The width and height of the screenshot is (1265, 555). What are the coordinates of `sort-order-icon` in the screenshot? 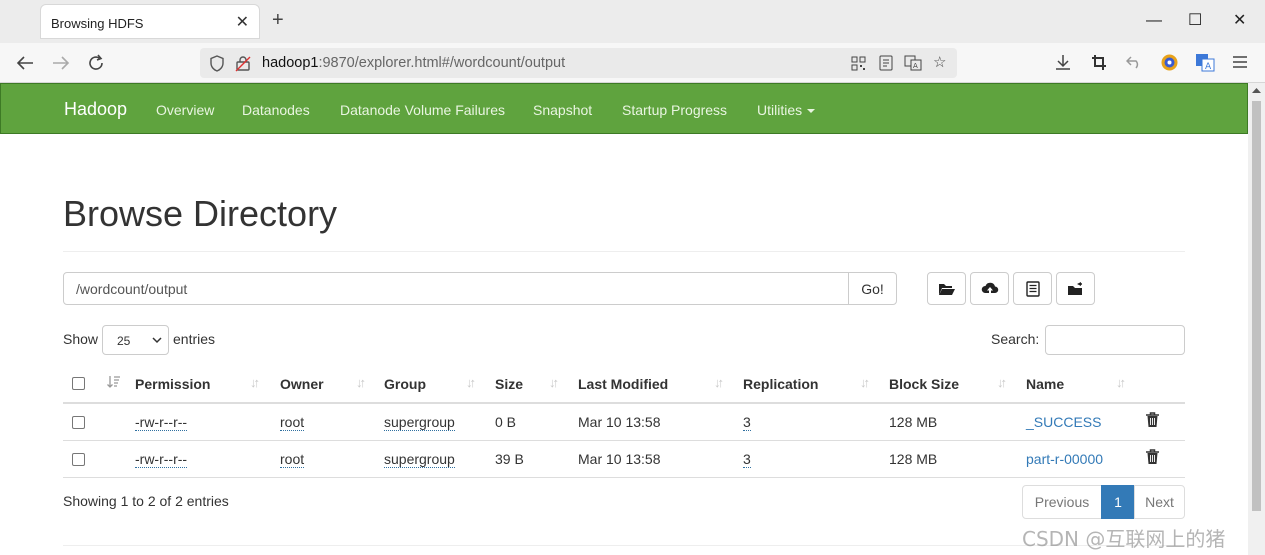 It's located at (114, 382).